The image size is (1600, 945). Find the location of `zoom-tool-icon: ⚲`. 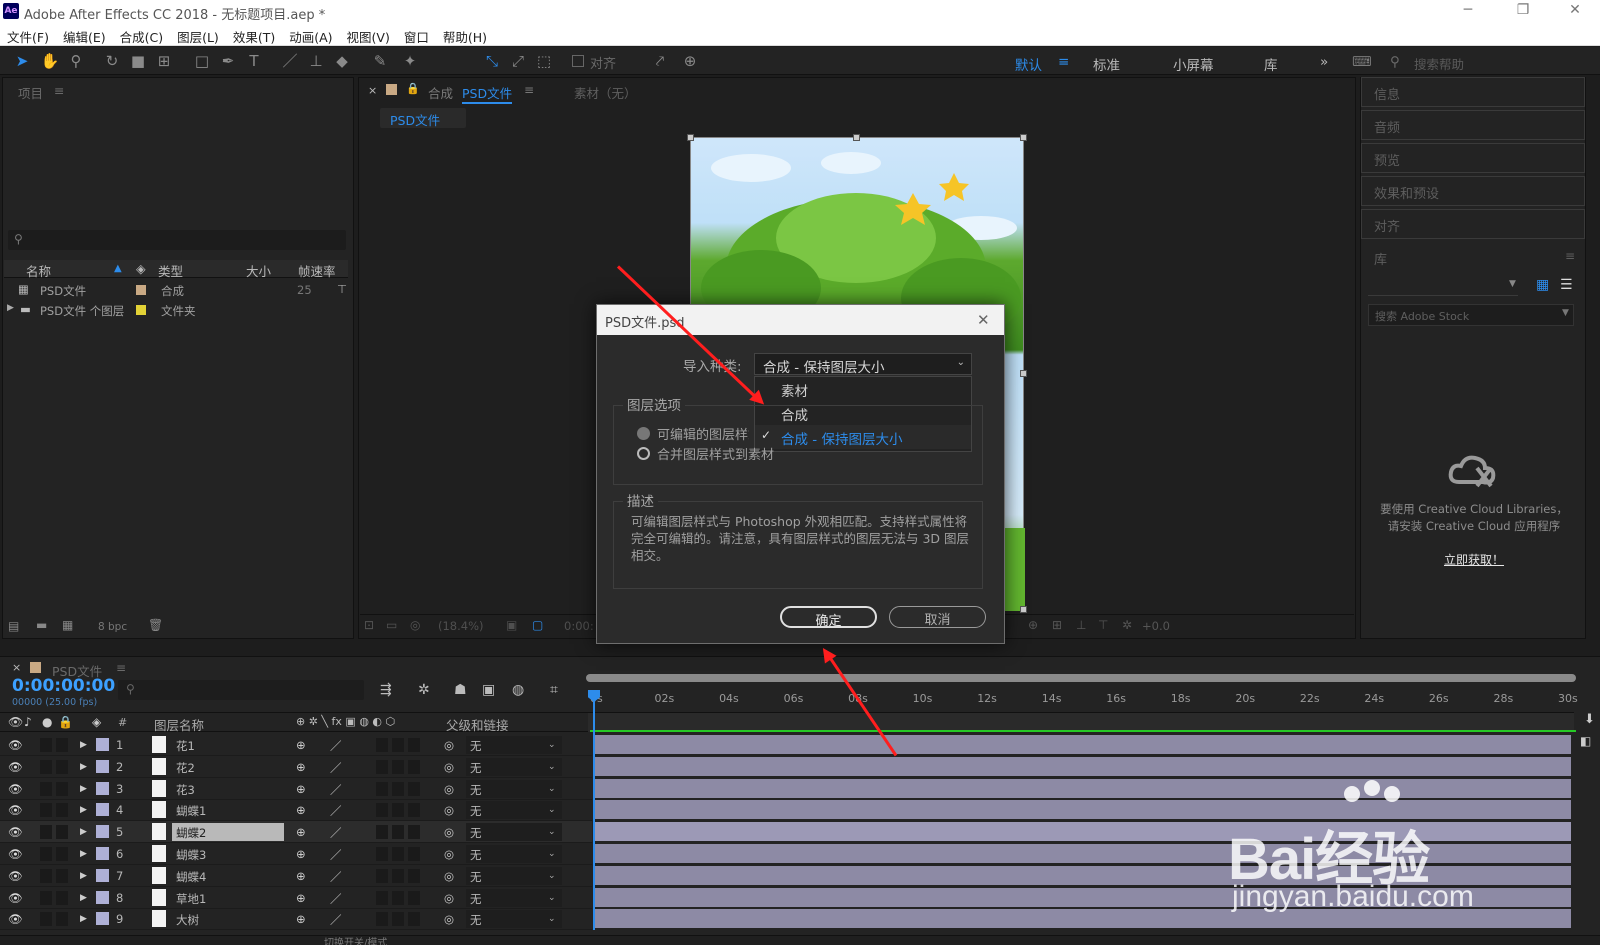

zoom-tool-icon: ⚲ is located at coordinates (76, 61).